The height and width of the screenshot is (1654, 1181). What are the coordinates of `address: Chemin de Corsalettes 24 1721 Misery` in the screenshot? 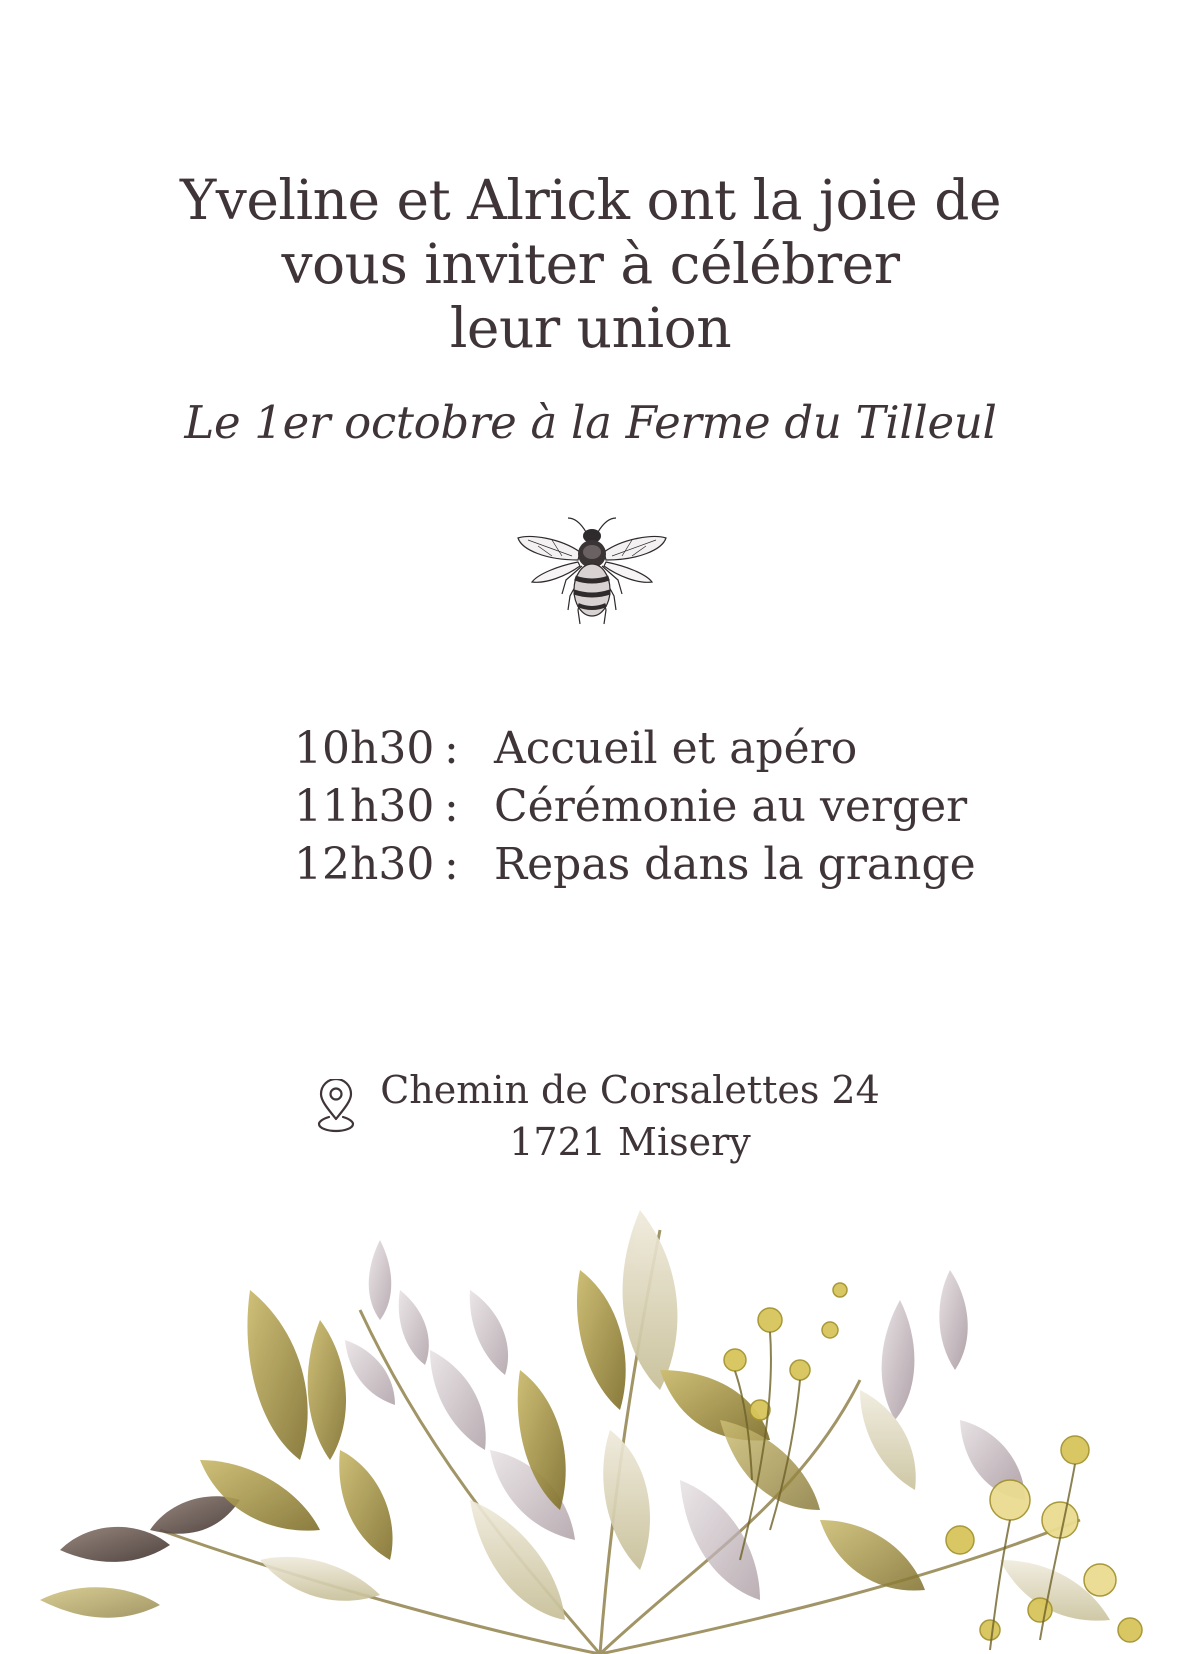 It's located at (630, 1116).